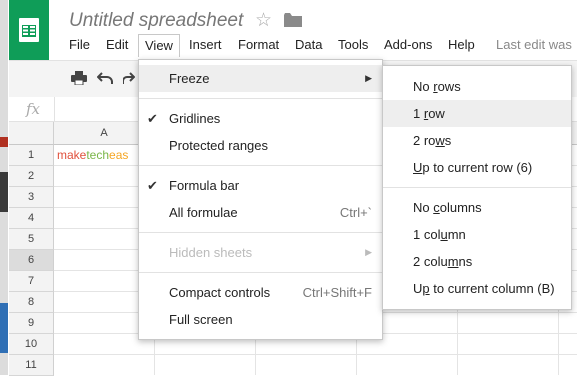  Describe the element at coordinates (189, 78) in the screenshot. I see `menu-item-freeze-label: Freeze` at that location.